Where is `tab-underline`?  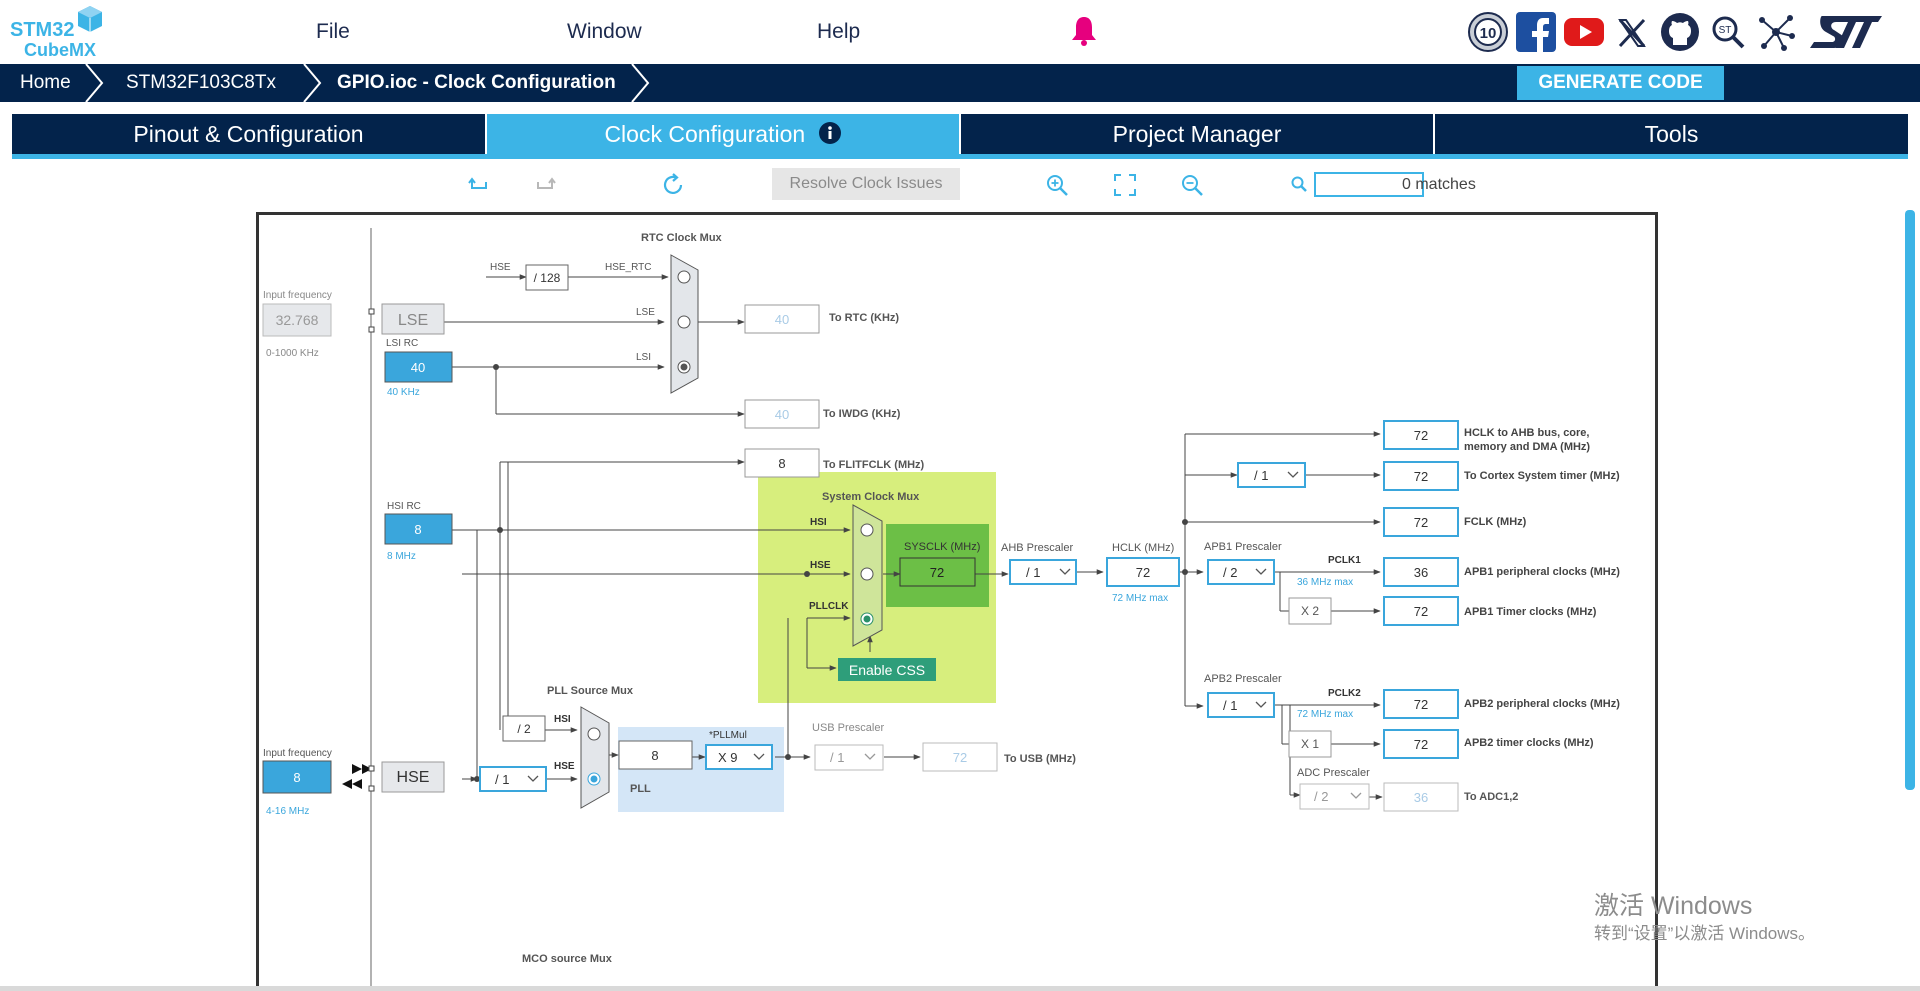
tab-underline is located at coordinates (960, 156).